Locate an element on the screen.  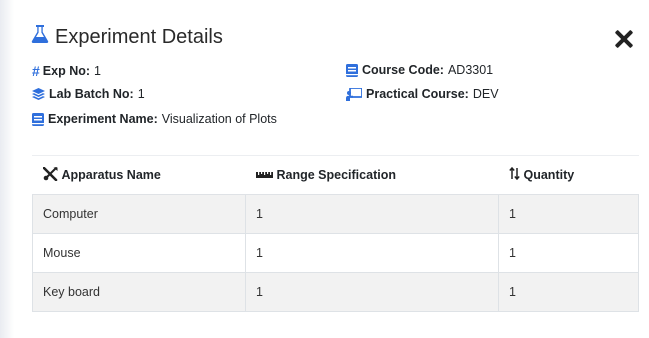
header-range-specification: Range Specification is located at coordinates (372, 175).